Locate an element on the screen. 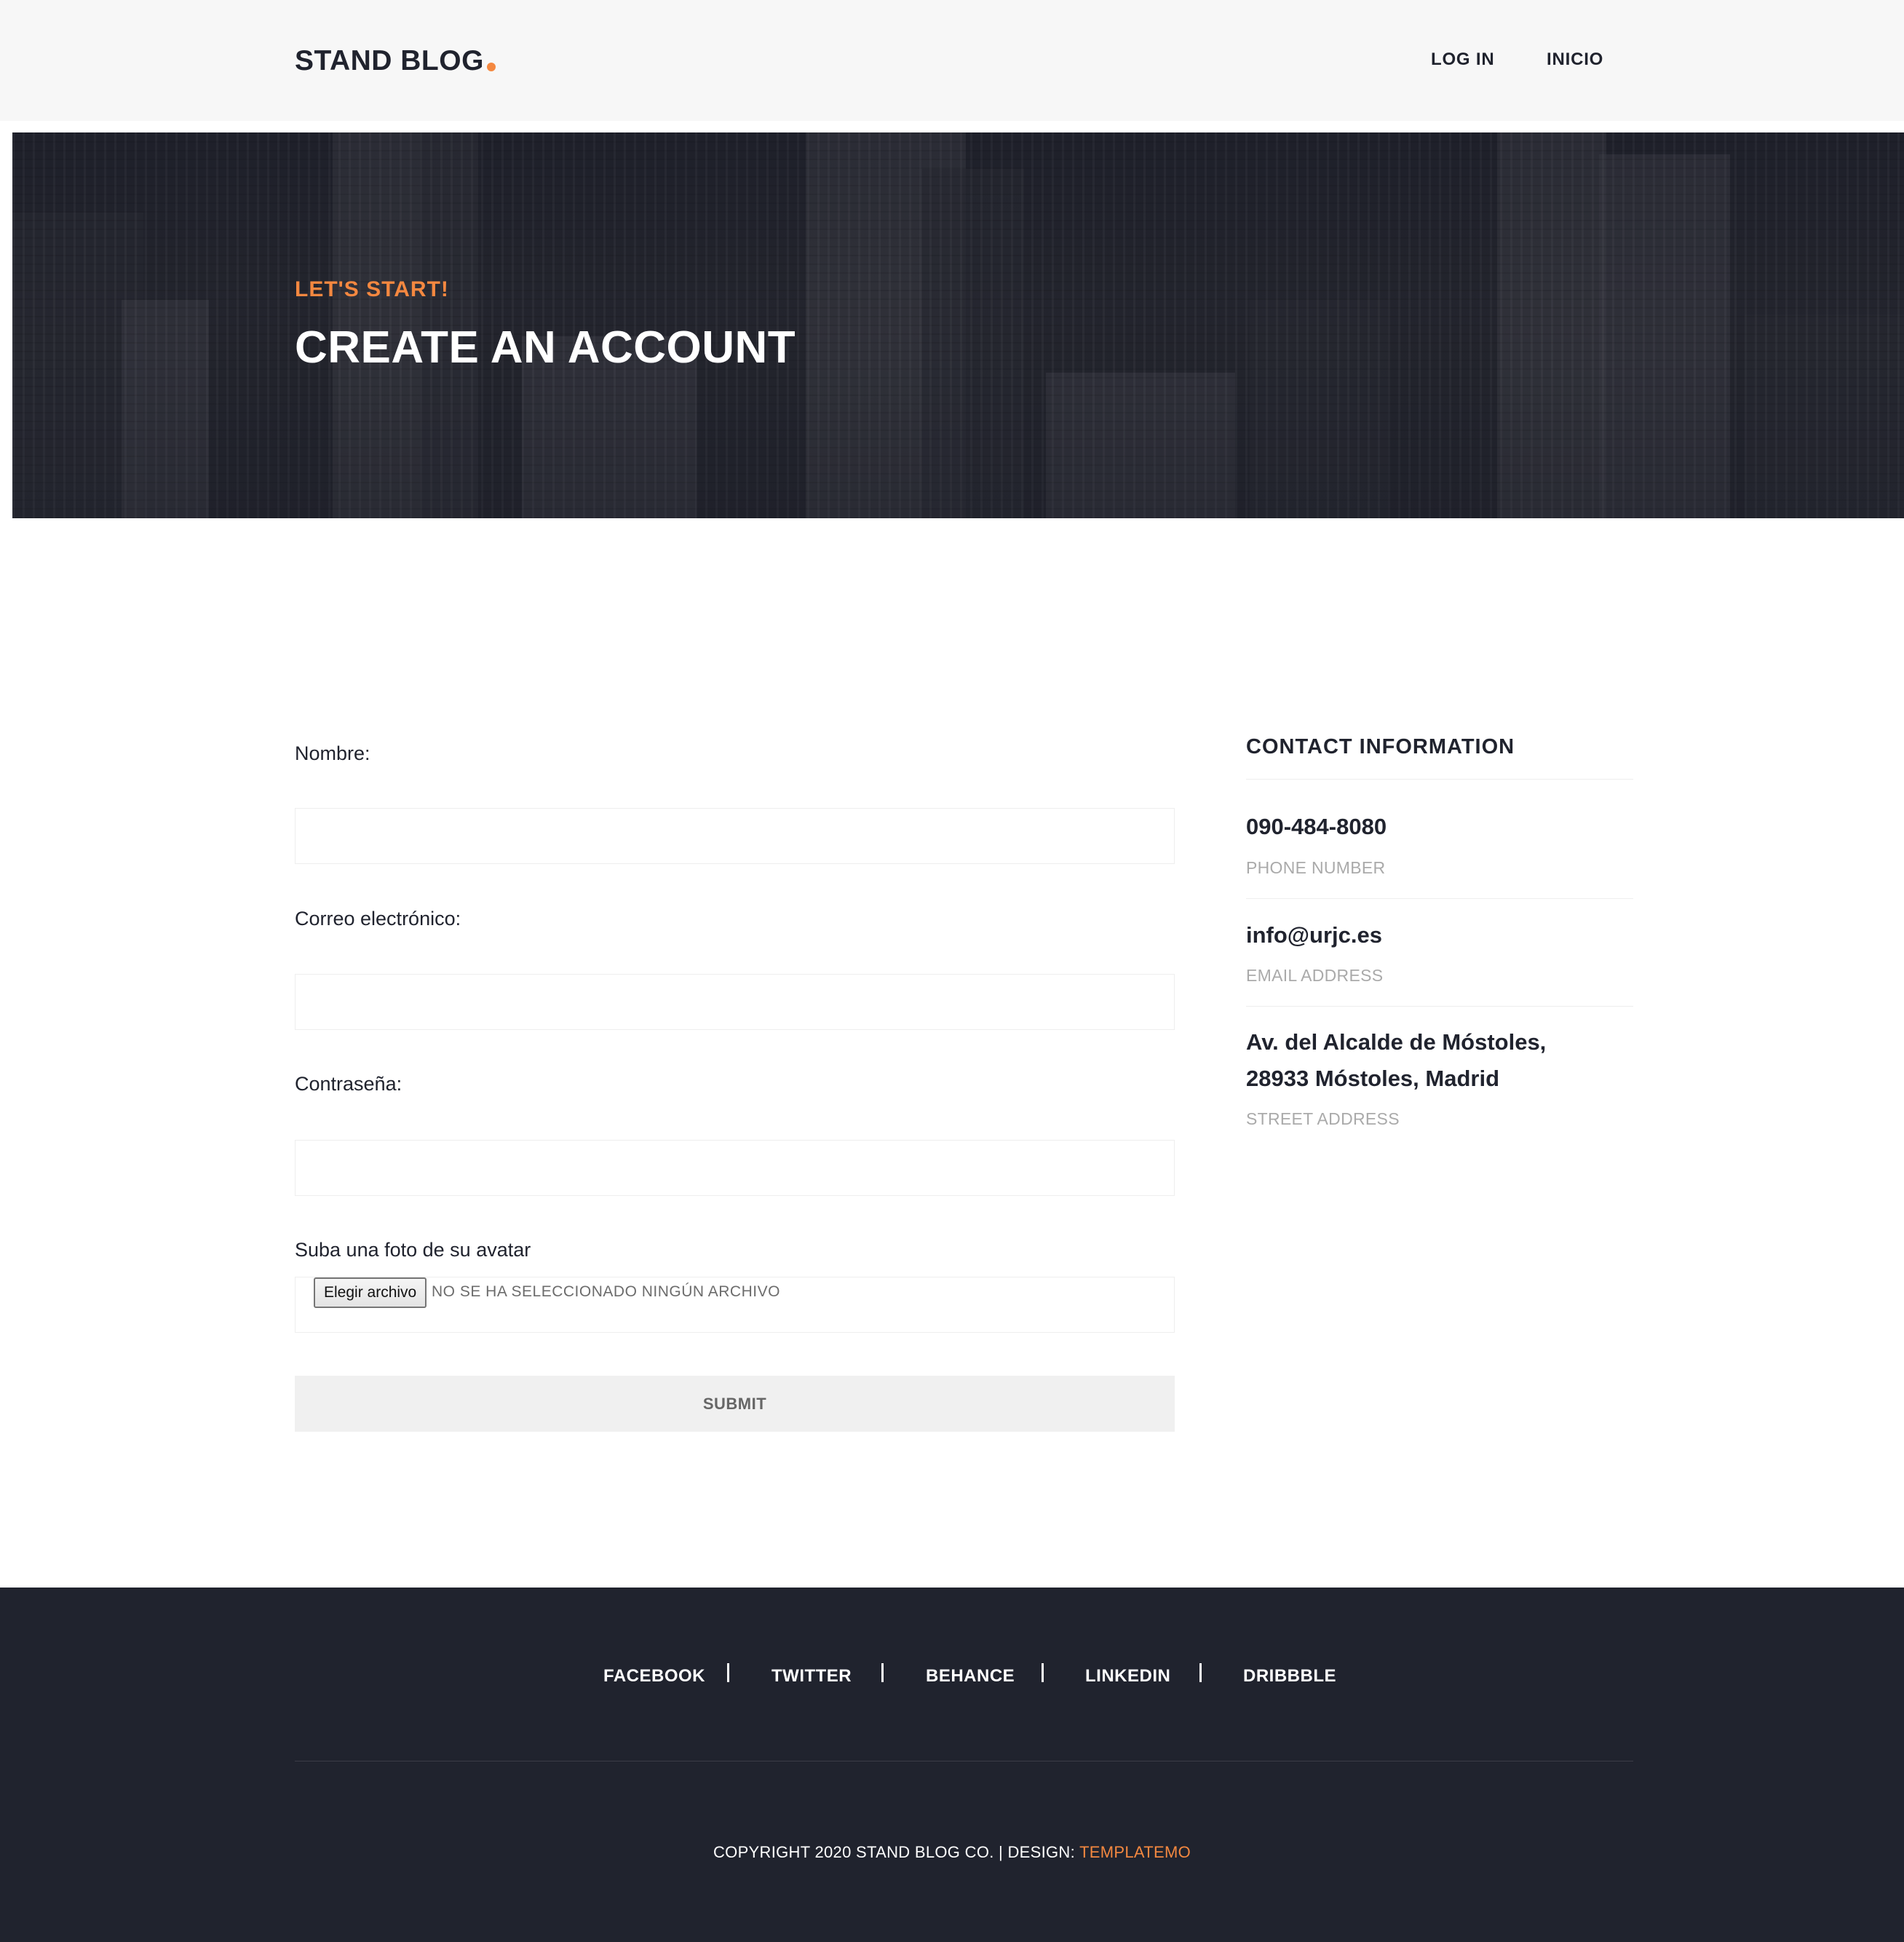  social-link-behance: BEHANCE is located at coordinates (970, 1676).